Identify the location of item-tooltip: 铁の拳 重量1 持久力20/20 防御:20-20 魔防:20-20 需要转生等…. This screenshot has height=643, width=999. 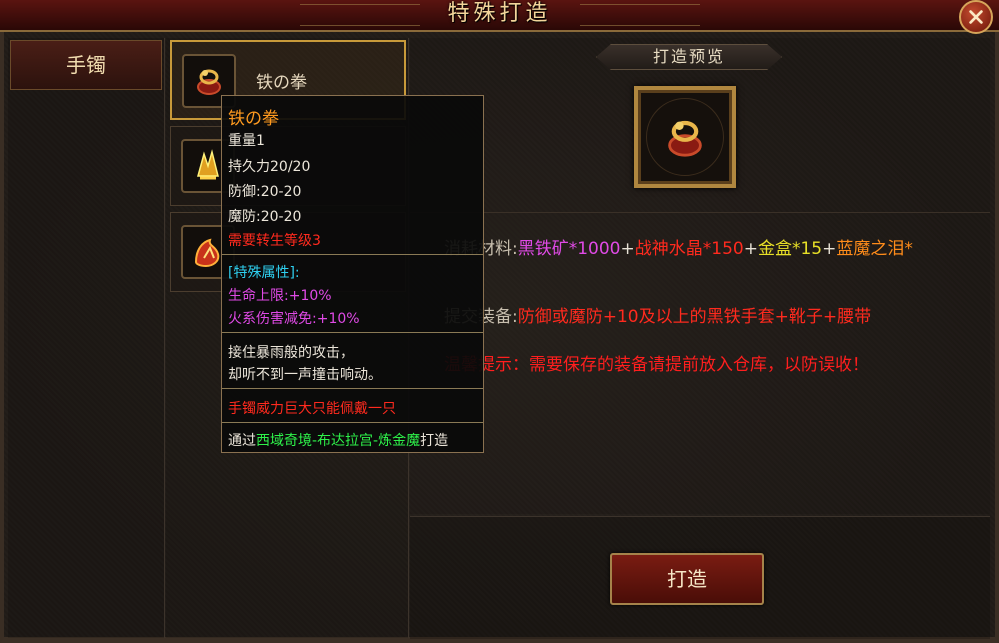
(352, 274).